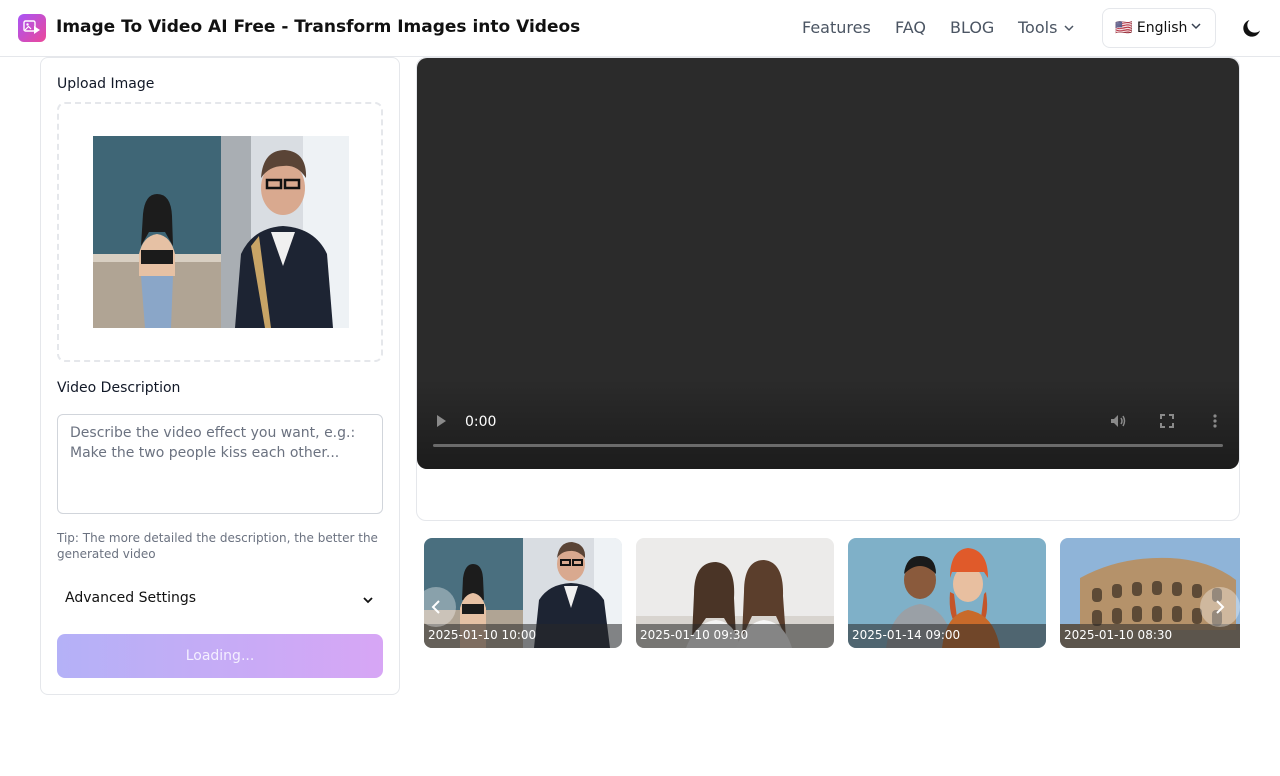  I want to click on uploaded-image-preview, so click(221, 232).